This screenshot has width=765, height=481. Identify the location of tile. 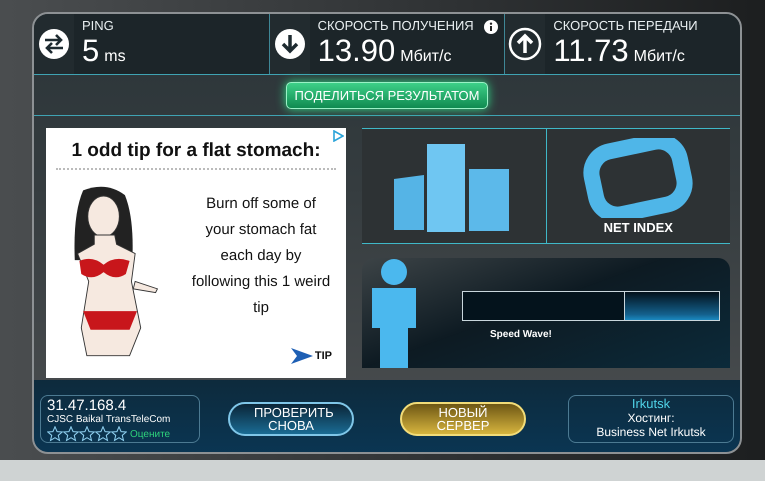
(454, 186).